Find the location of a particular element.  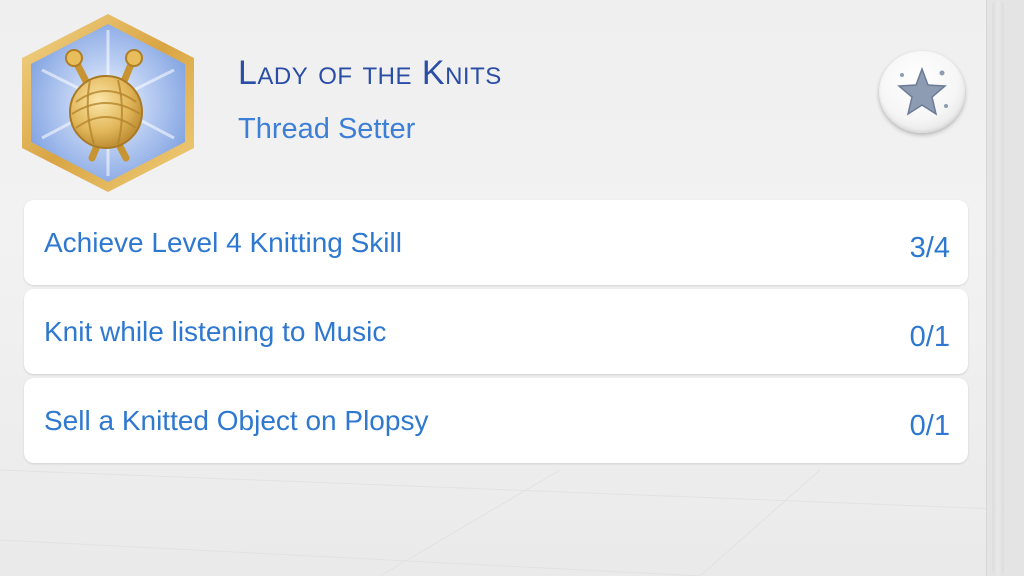

goal-row-sell-plopsy: Sell a Knitted Object on Plopsy 0/1 is located at coordinates (496, 420).